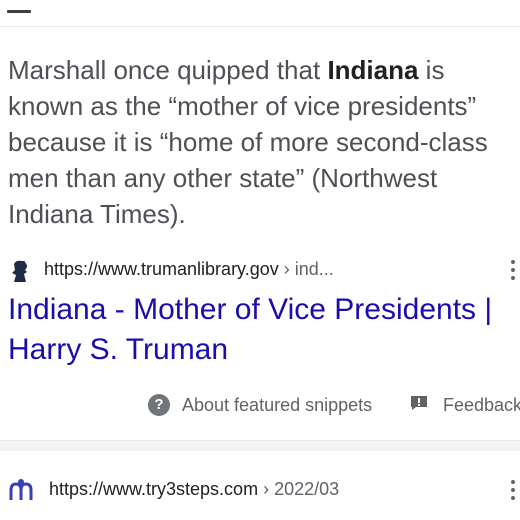 This screenshot has height=520, width=520. I want to click on try3steps-logo-icon, so click(21, 489).